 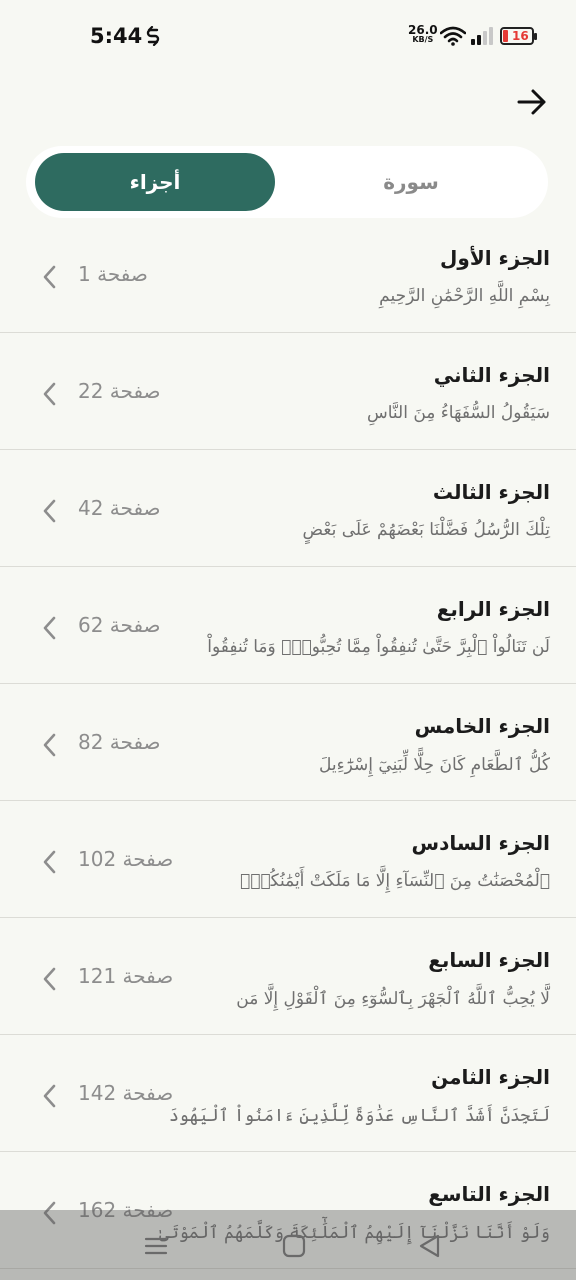 What do you see at coordinates (491, 492) in the screenshot?
I see `juz-name: الجزء الثالث` at bounding box center [491, 492].